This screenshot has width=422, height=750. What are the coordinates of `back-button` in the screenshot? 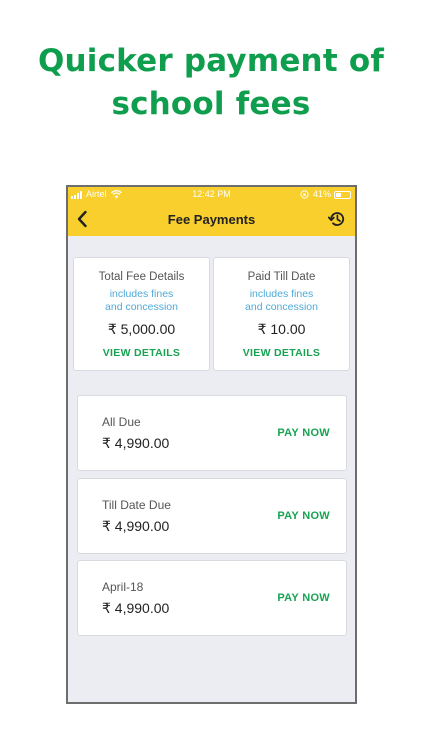 It's located at (82, 219).